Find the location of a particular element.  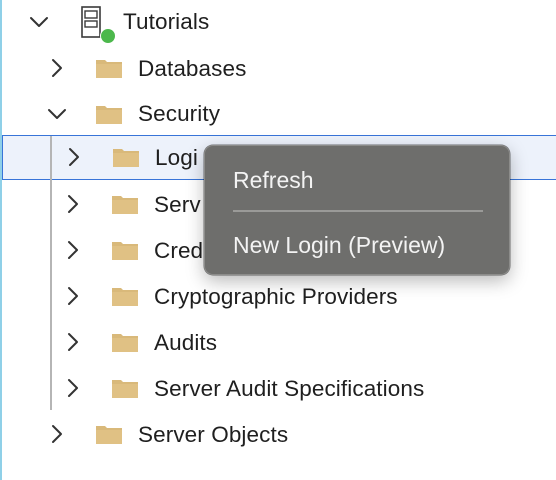

tree-label-server-roles: Serv is located at coordinates (177, 204).